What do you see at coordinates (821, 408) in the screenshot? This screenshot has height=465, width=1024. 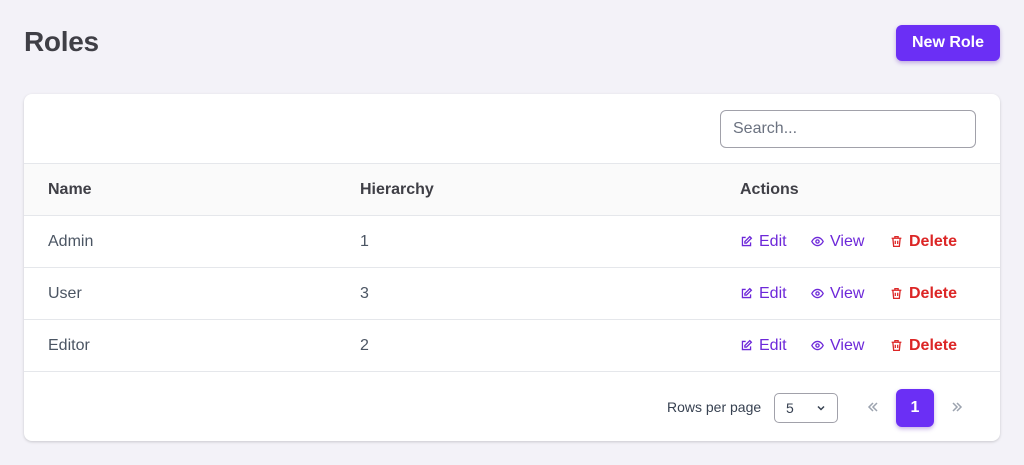 I see `chevron-down-icon` at bounding box center [821, 408].